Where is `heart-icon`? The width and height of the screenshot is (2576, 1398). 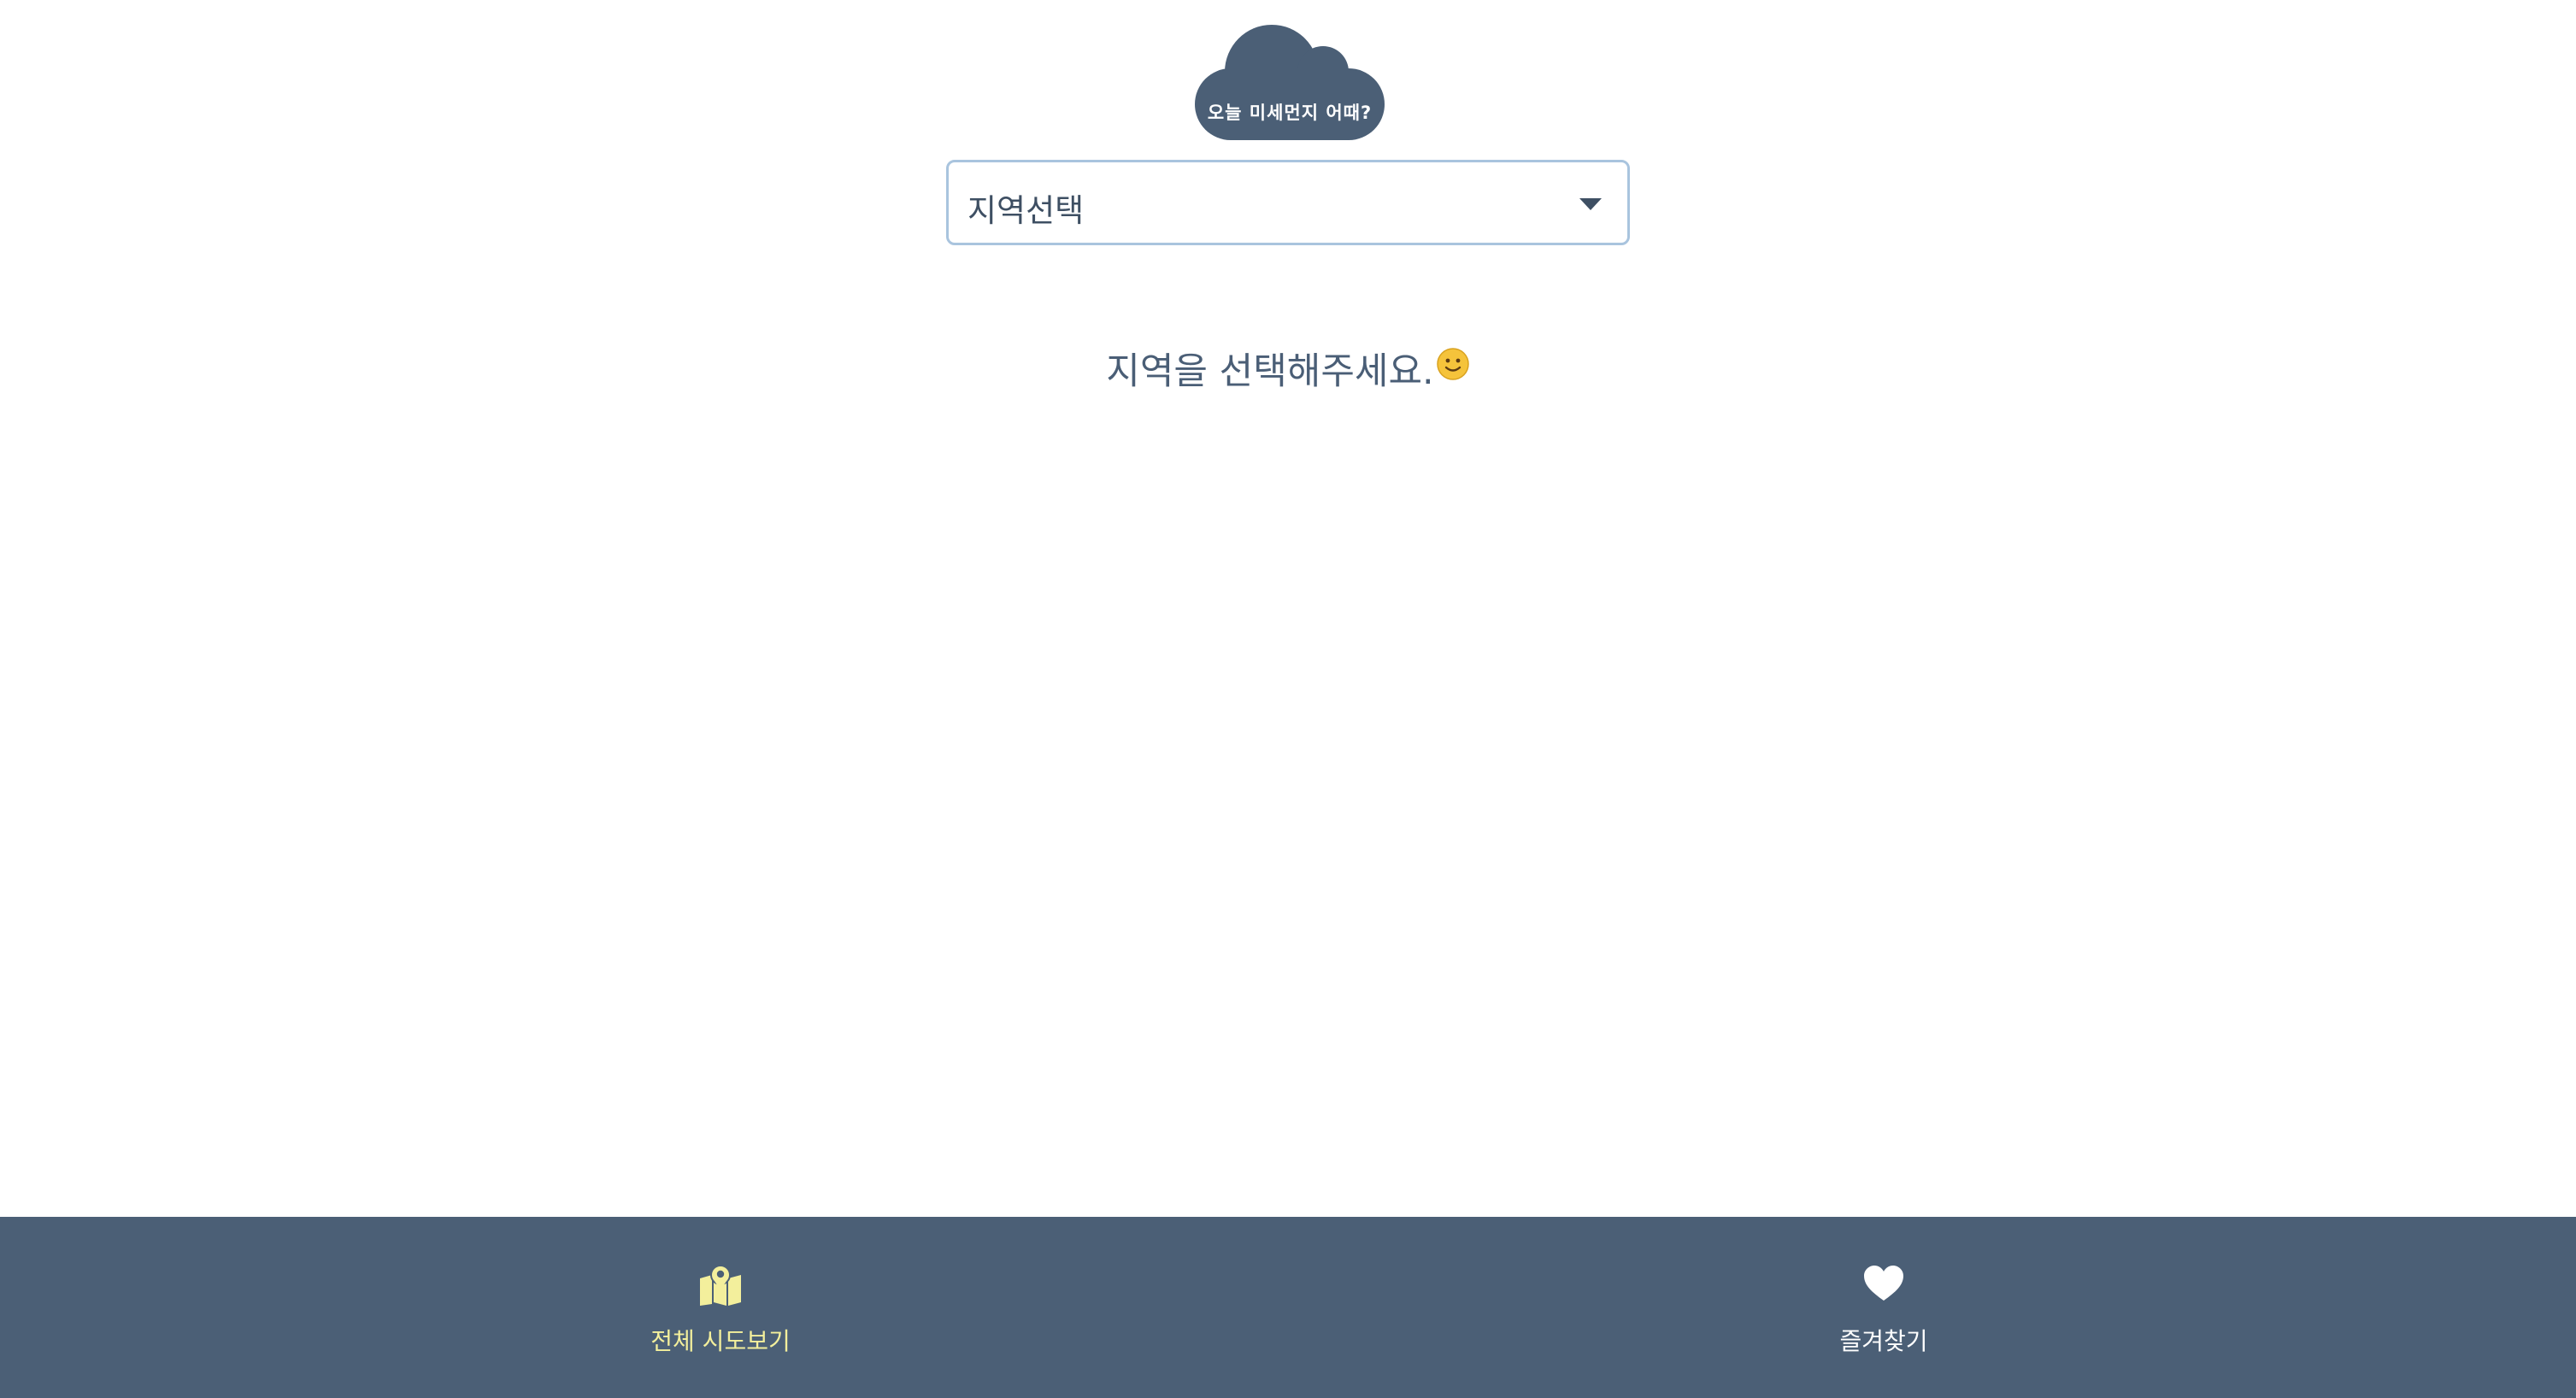 heart-icon is located at coordinates (1883, 1285).